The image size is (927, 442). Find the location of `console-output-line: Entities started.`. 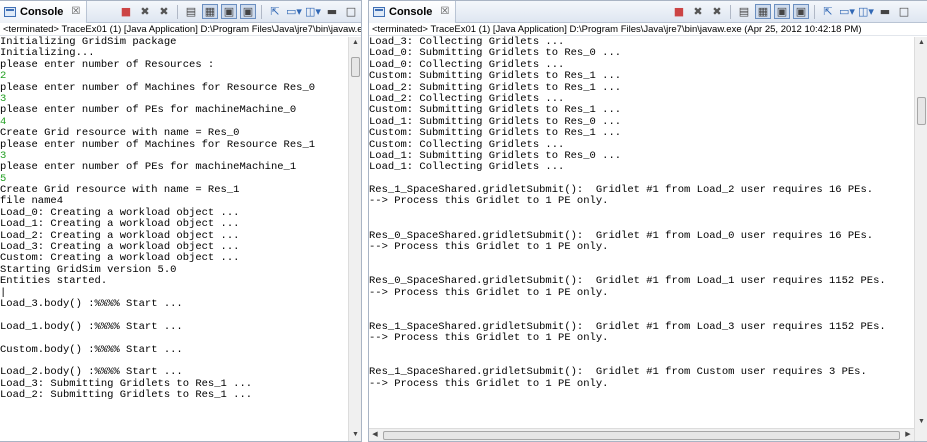

console-output-line: Entities started. is located at coordinates (54, 281).